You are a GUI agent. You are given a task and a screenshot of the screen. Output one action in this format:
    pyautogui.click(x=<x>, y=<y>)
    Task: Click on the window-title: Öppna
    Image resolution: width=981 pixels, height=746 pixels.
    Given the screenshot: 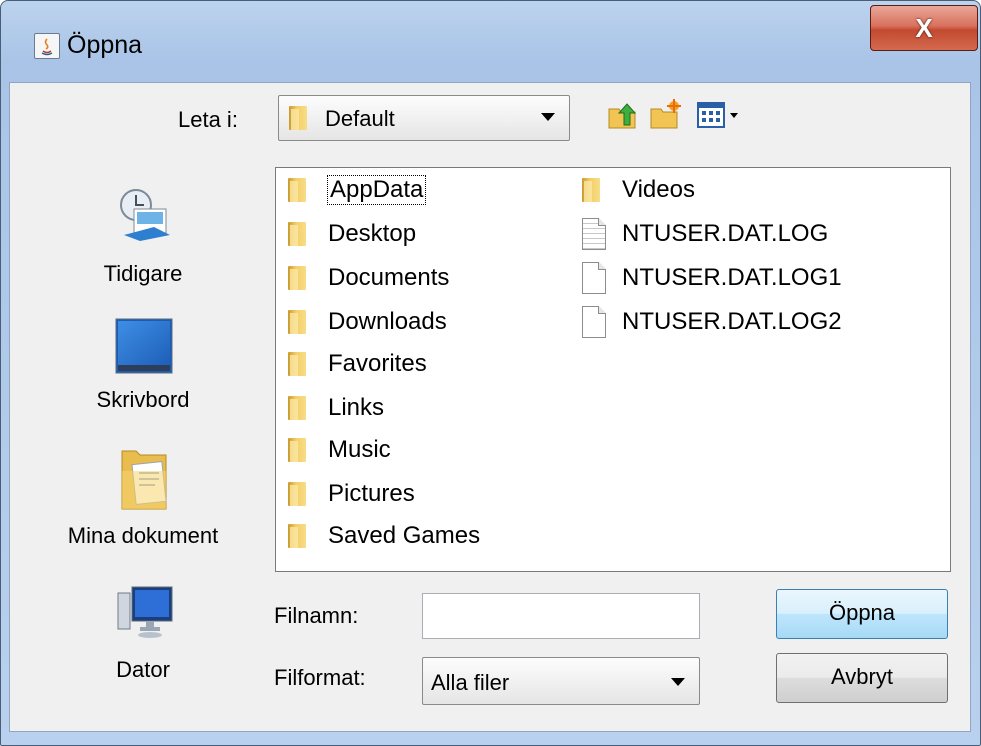 What is the action you would take?
    pyautogui.click(x=105, y=45)
    